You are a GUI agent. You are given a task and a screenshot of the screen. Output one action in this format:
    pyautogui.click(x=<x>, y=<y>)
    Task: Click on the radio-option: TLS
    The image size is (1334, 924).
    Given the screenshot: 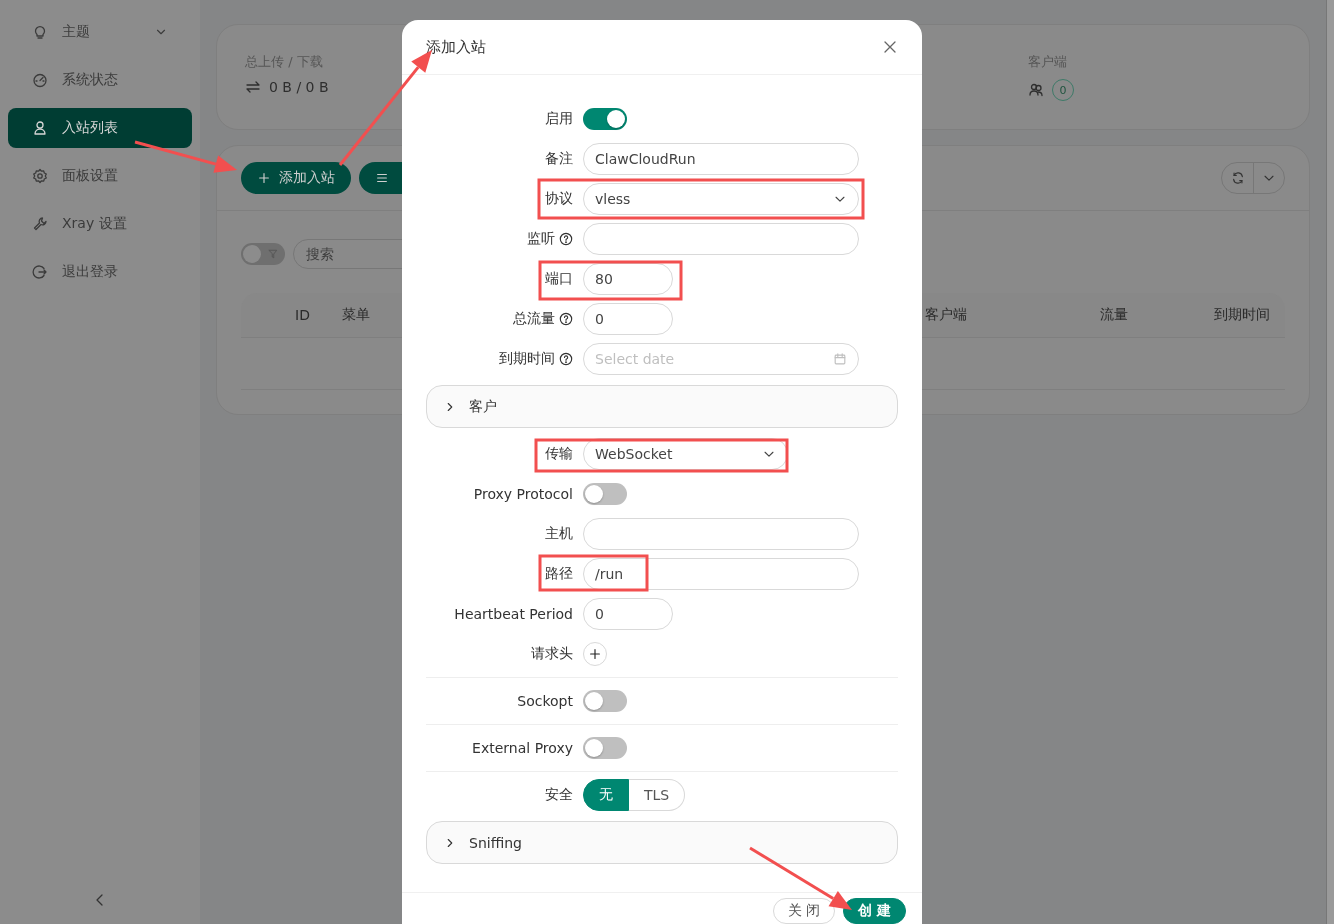 What is the action you would take?
    pyautogui.click(x=657, y=795)
    